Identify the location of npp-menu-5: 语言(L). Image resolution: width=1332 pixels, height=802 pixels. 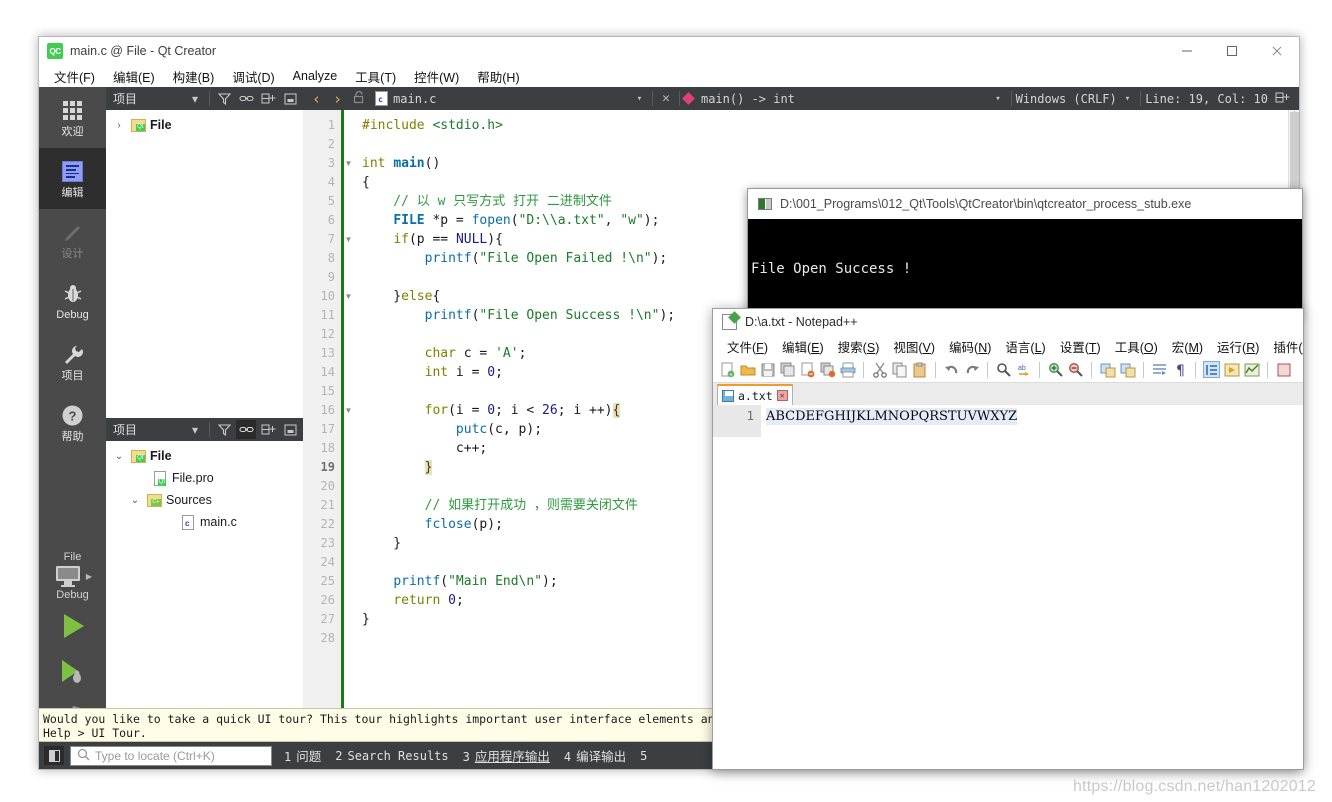
(1025, 346).